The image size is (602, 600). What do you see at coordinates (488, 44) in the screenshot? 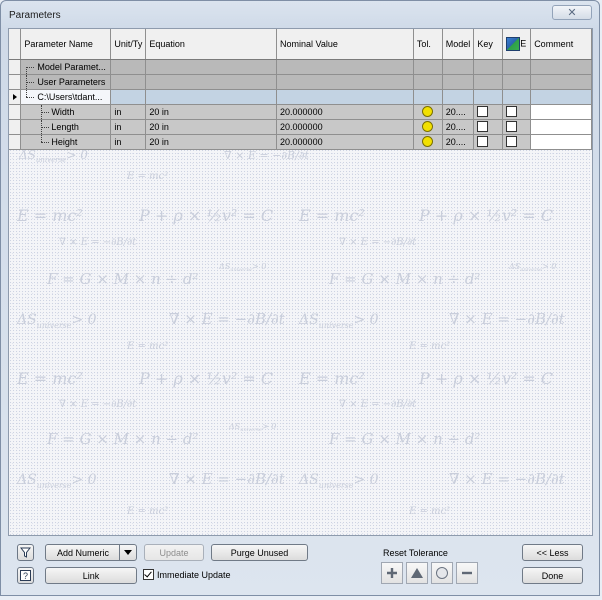
I see `header-key: Key` at bounding box center [488, 44].